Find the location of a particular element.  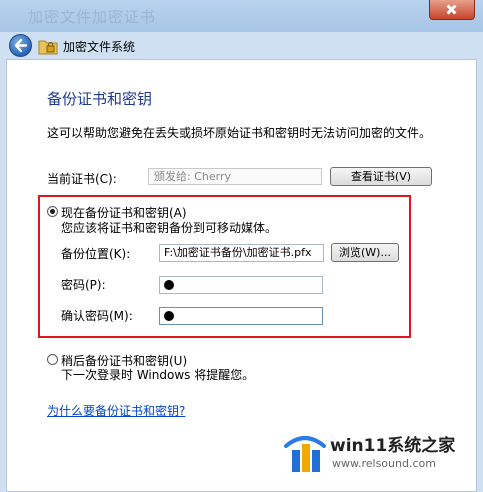

encrypted-folder-icon is located at coordinates (48, 47).